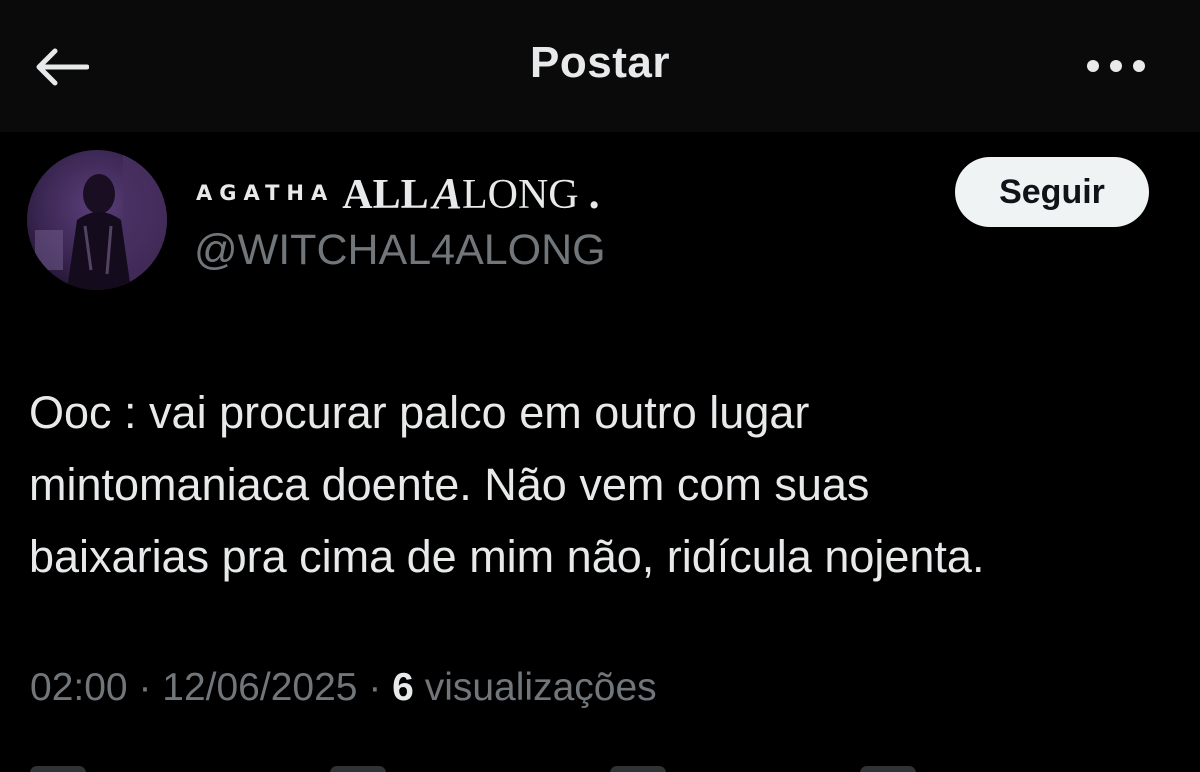 Image resolution: width=1200 pixels, height=772 pixels. Describe the element at coordinates (447, 193) in the screenshot. I see `display-name-fancy-letter: A` at that location.